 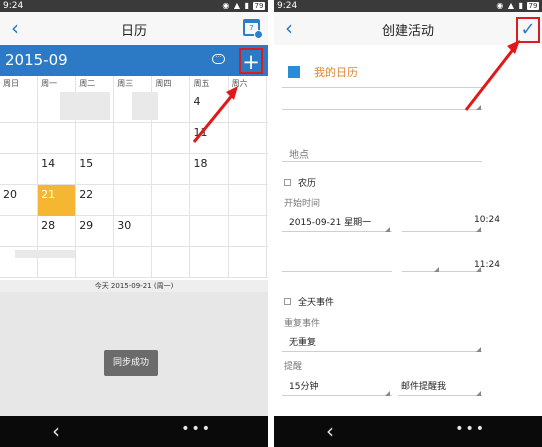 What do you see at coordinates (210, 107) in the screenshot?
I see `day-cell: 4` at bounding box center [210, 107].